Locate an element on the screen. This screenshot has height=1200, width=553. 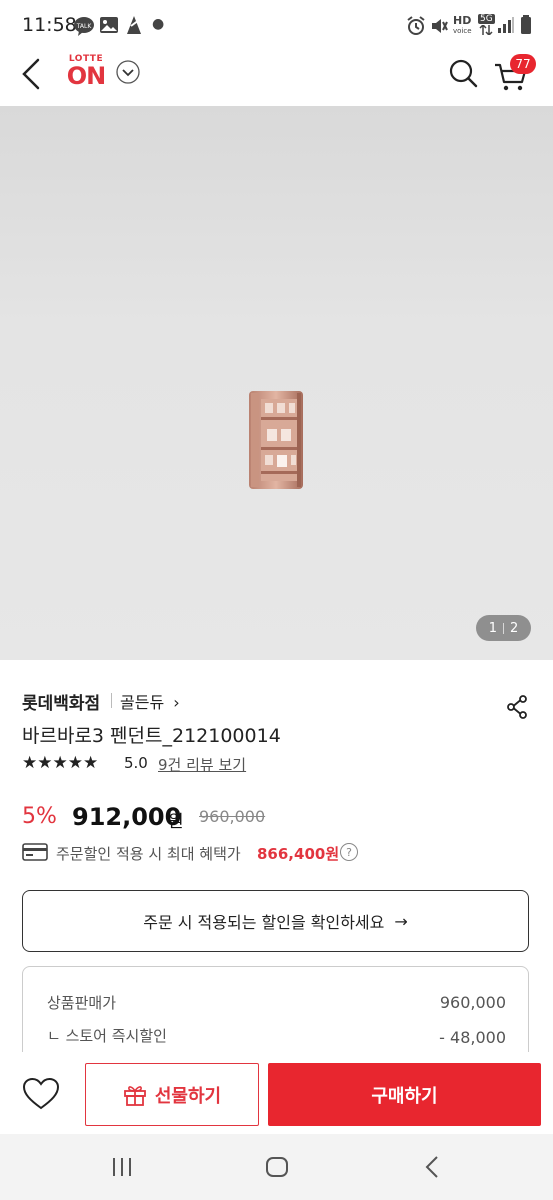
check-discount-button: 주문 시 적용되는 할인을 확인하세요 → is located at coordinates (275, 921).